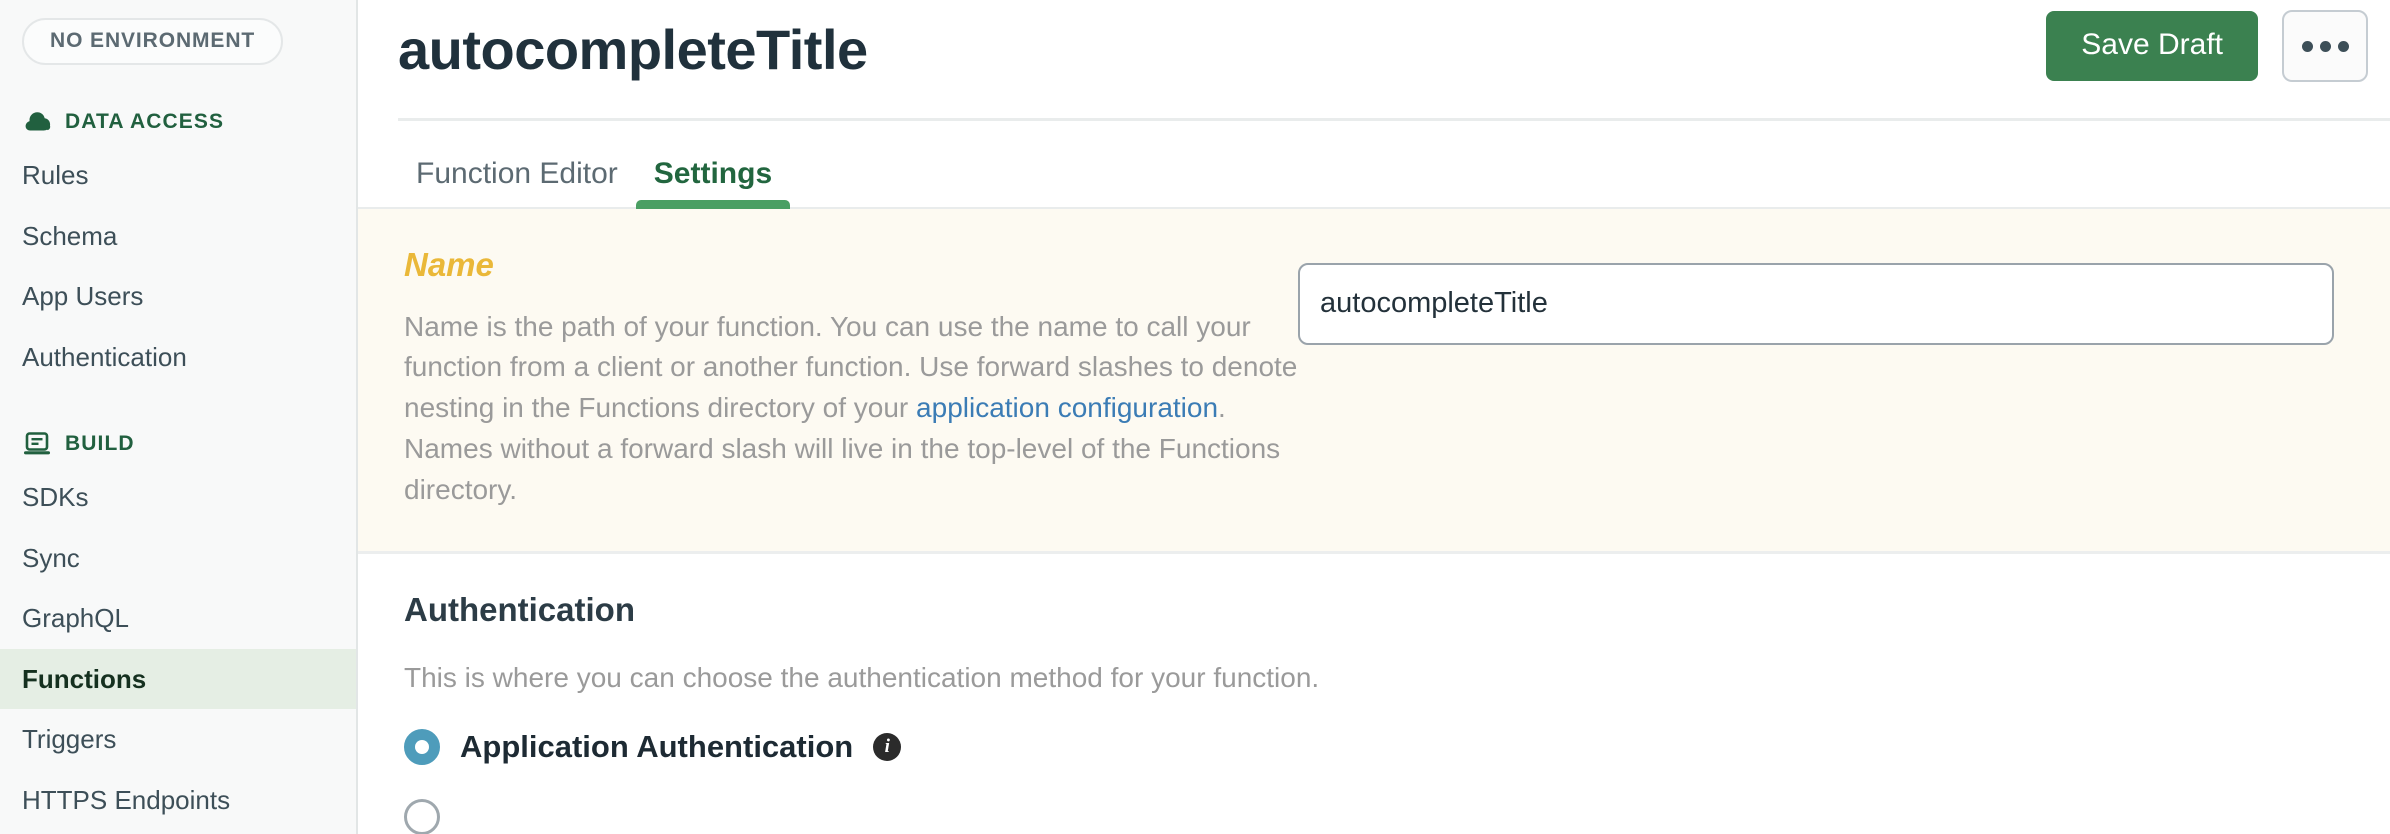 This screenshot has width=2390, height=834. Describe the element at coordinates (153, 41) in the screenshot. I see `environment-badge: NO ENVIRONMENT` at that location.